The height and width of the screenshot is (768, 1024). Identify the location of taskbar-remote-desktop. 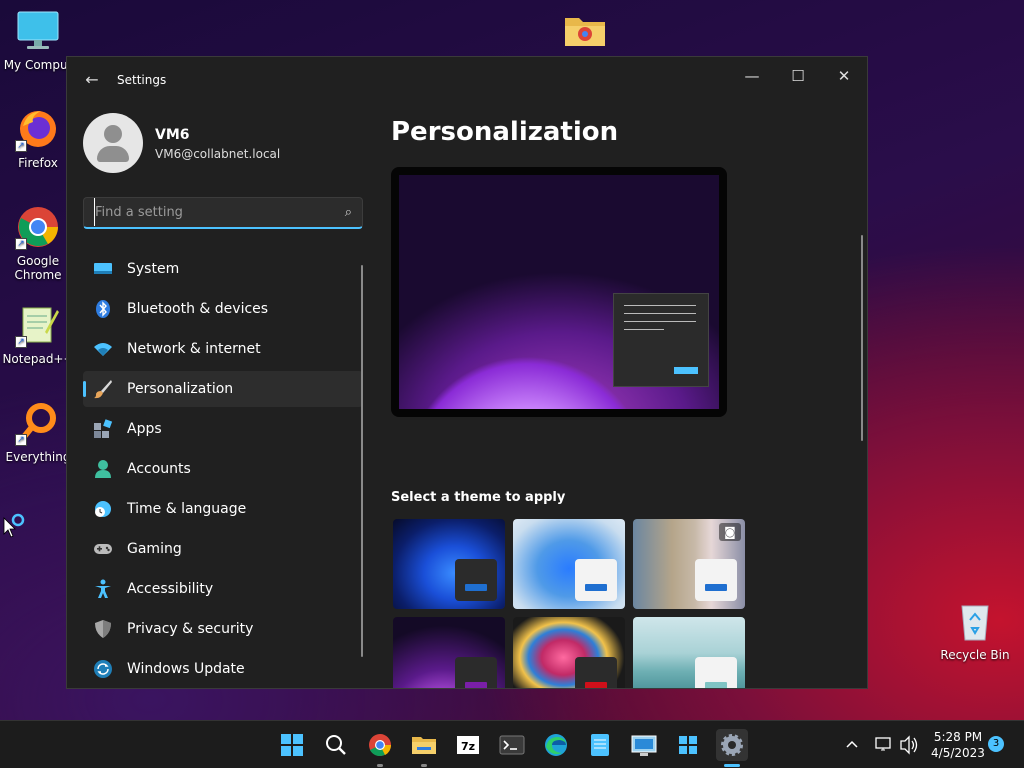
(644, 745).